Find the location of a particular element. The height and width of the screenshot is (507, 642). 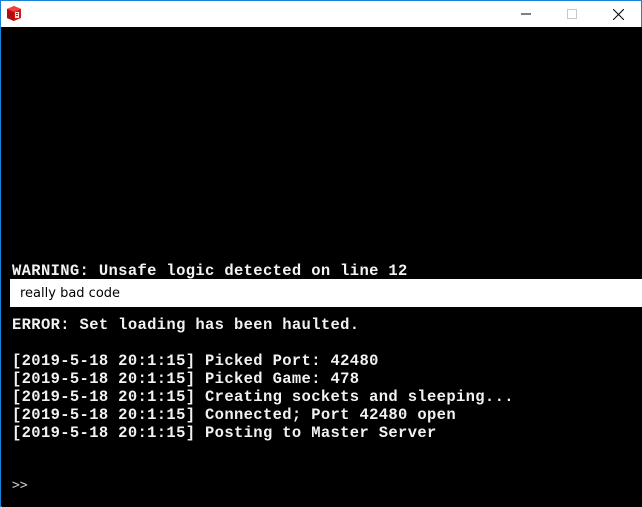

close-button is located at coordinates (618, 14).